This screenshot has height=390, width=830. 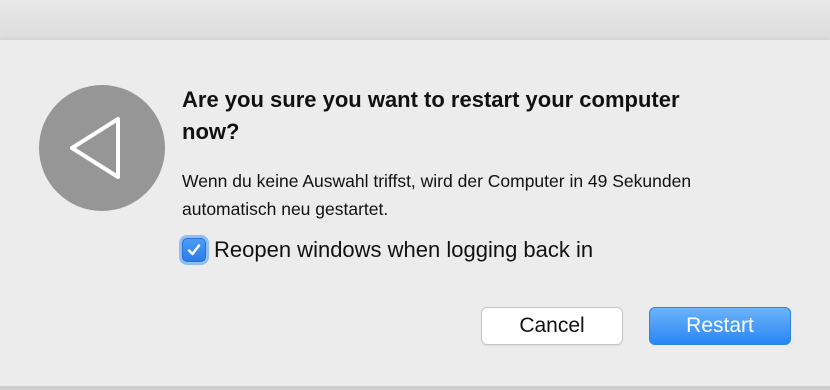 I want to click on restart-triangle-icon, so click(x=102, y=148).